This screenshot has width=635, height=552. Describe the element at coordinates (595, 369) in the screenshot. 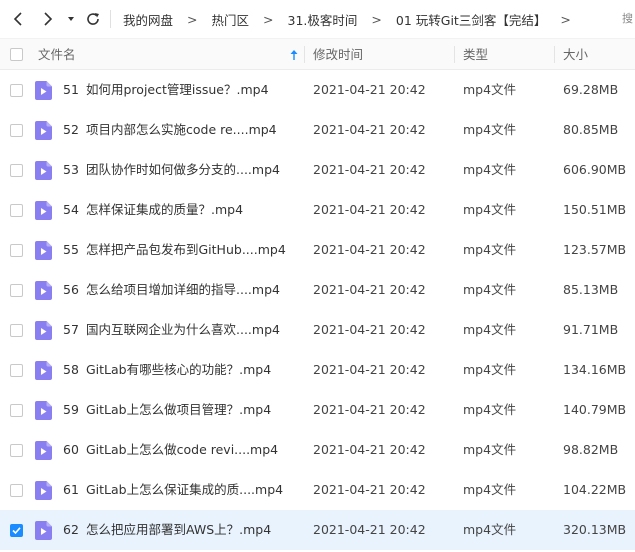

I see `file-size: 134.16MB` at that location.